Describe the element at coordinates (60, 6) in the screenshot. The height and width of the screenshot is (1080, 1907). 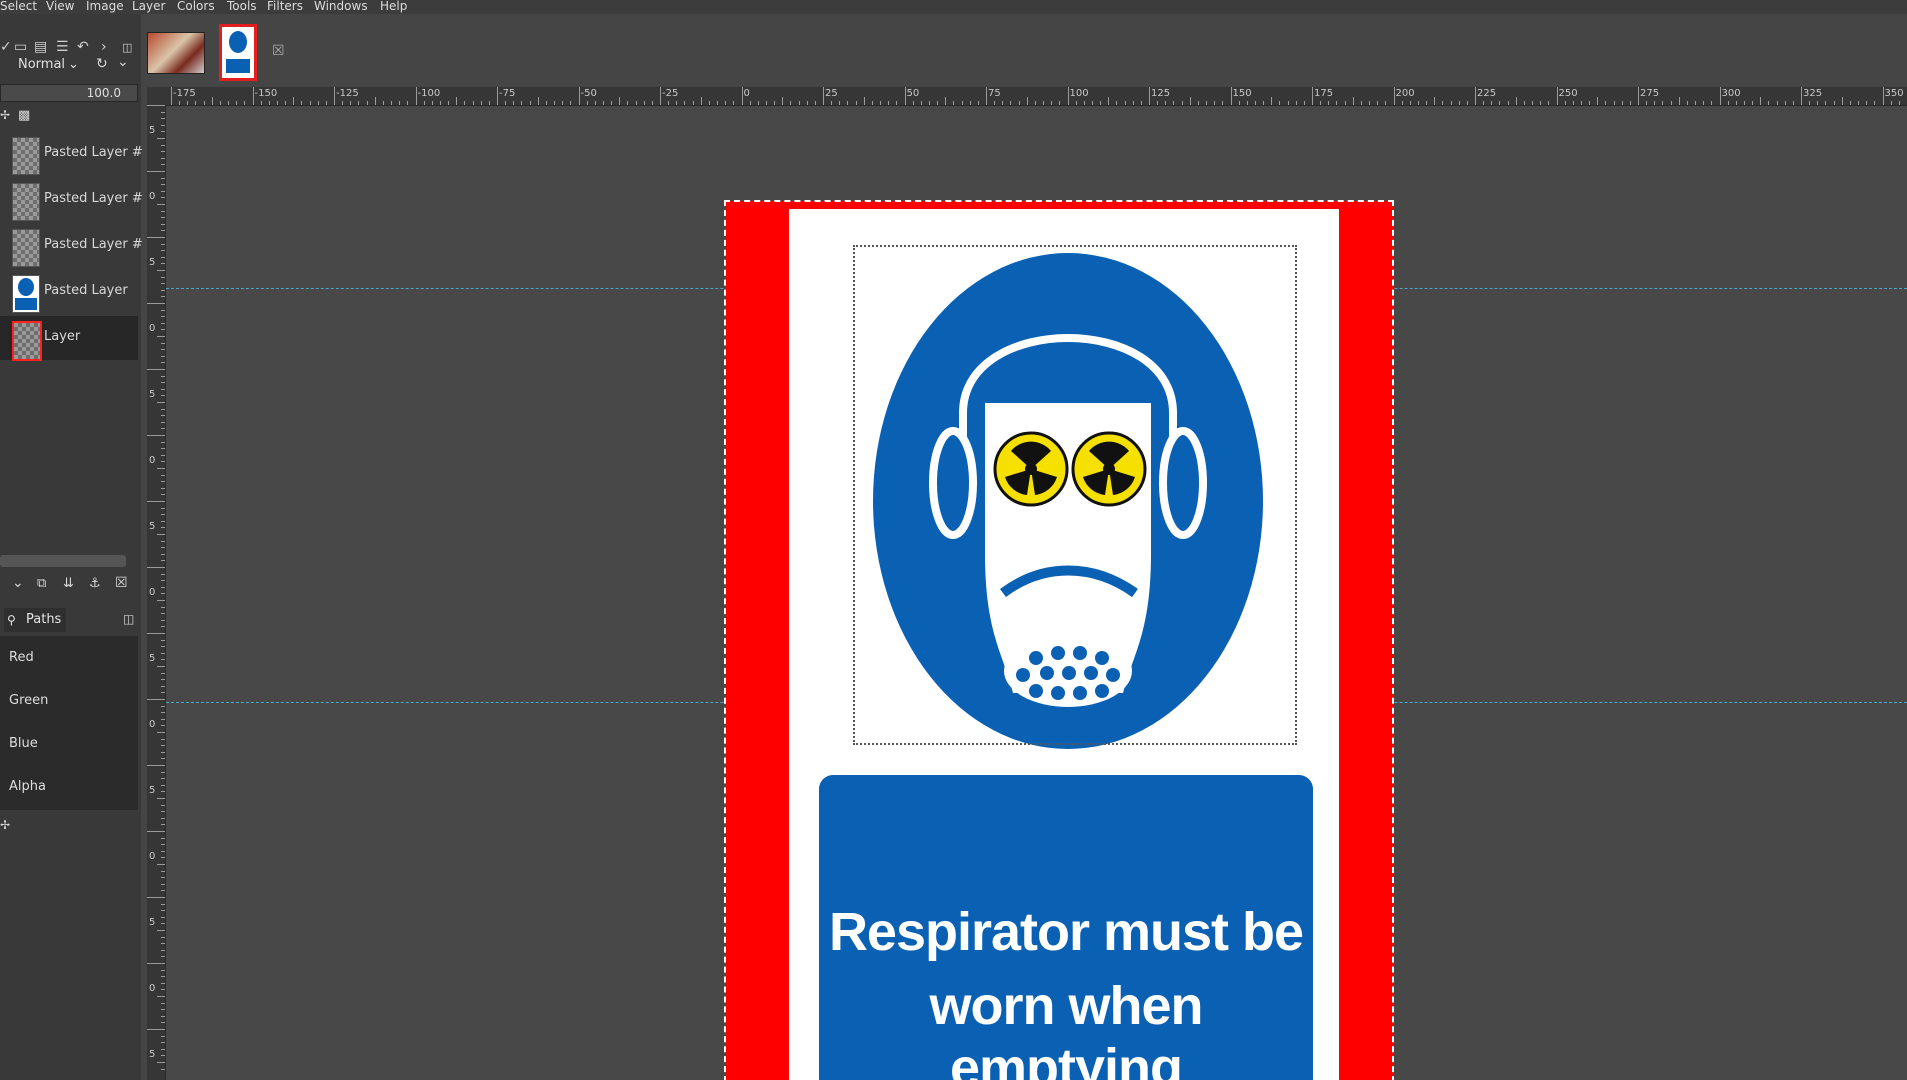
I see `menu-view: View` at that location.